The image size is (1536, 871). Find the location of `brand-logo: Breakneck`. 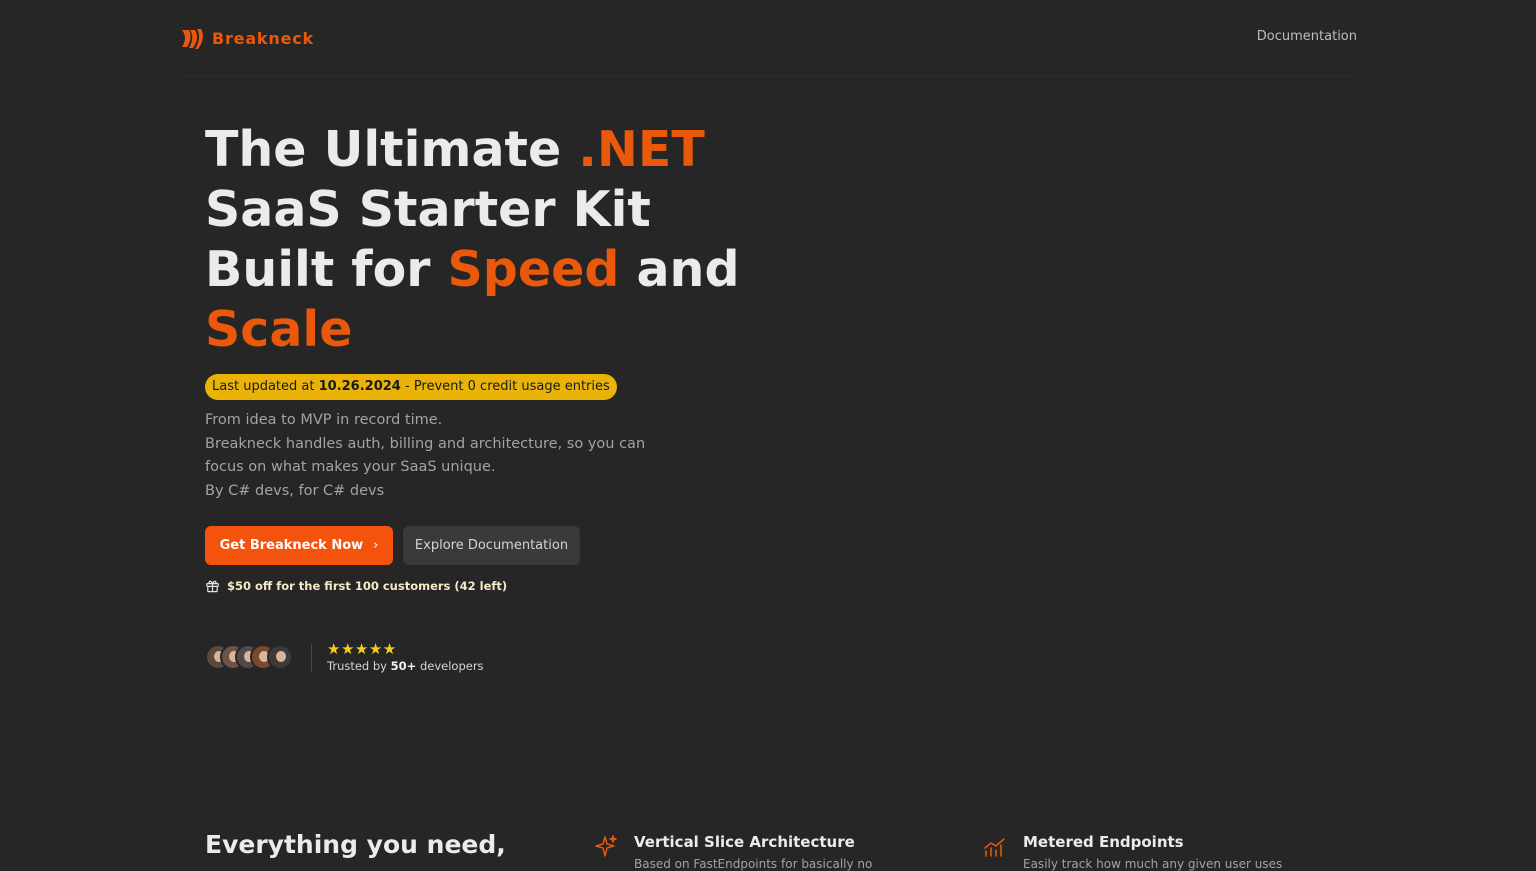

brand-logo: Breakneck is located at coordinates (247, 38).